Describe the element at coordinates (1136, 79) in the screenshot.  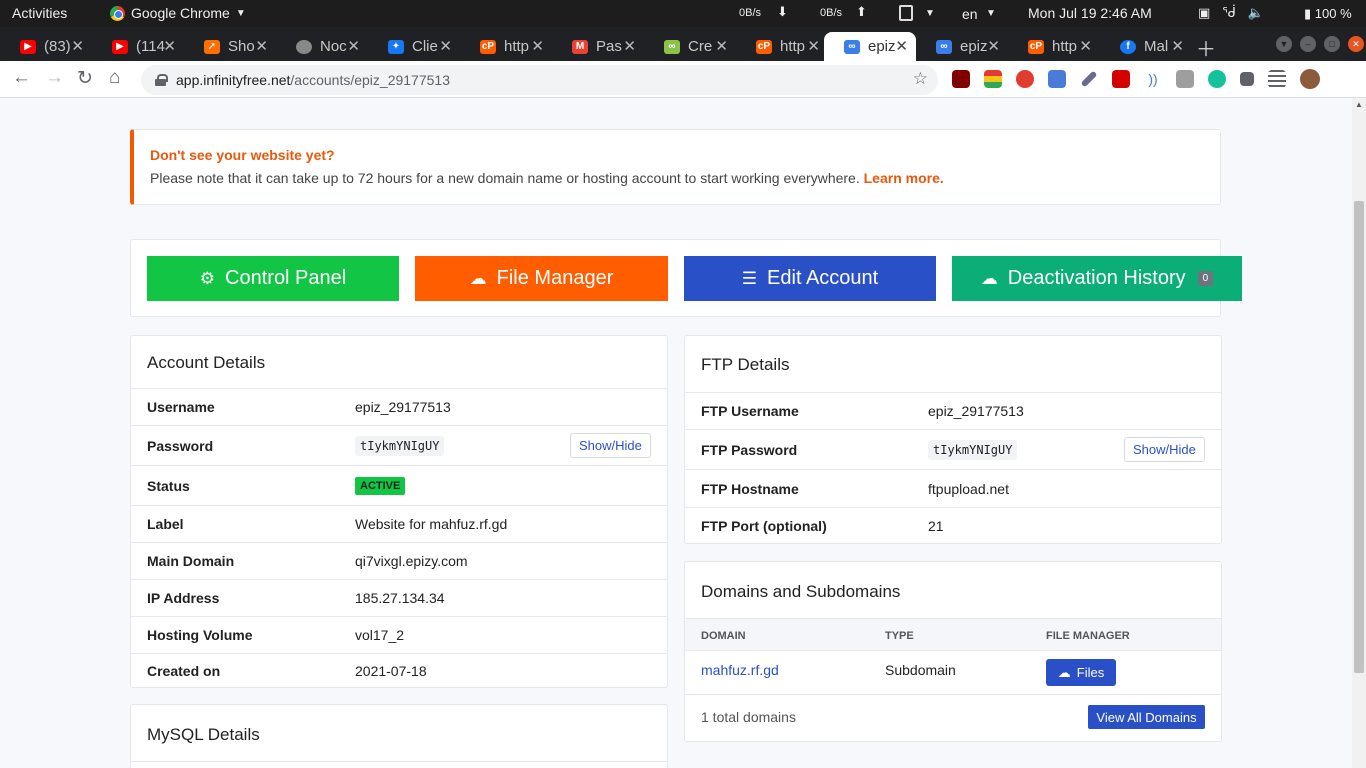
I see `extensions-bar: ))` at that location.